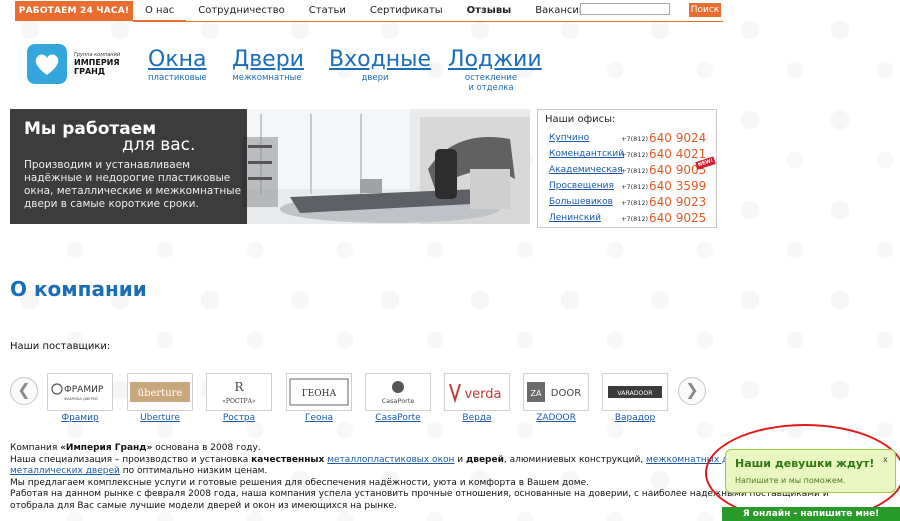 This screenshot has height=521, width=900. I want to click on office-row: Купчино +7(812) 640 9024, so click(632, 138).